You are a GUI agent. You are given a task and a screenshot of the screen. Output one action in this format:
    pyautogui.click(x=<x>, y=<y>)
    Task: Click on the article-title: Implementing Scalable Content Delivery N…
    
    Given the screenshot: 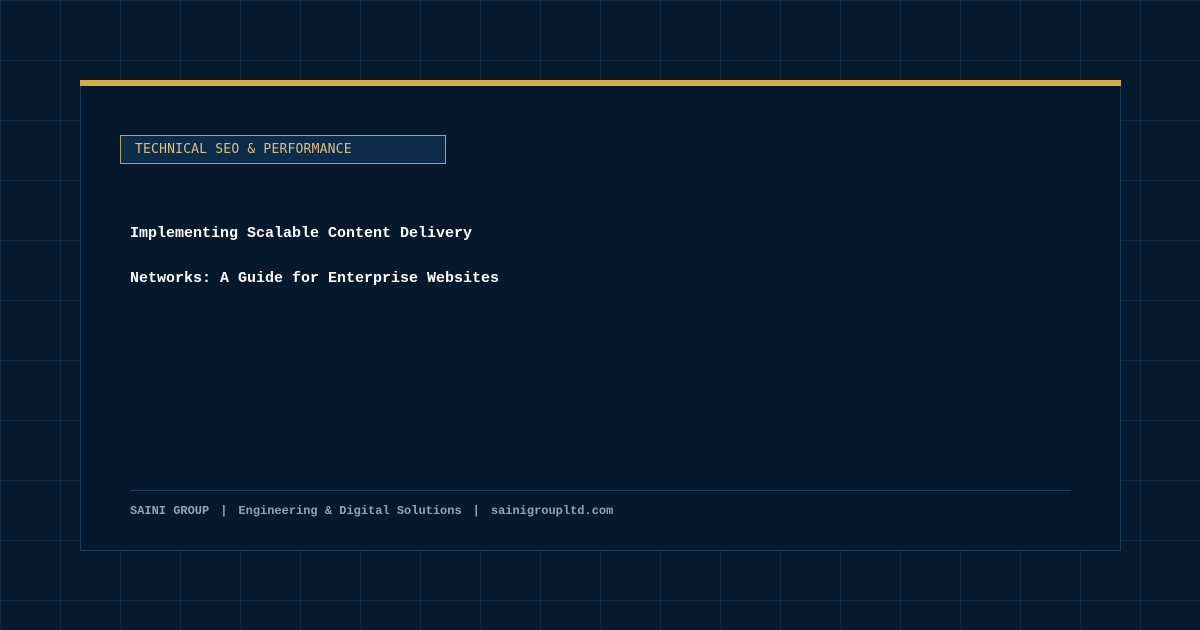 What is the action you would take?
    pyautogui.click(x=580, y=256)
    